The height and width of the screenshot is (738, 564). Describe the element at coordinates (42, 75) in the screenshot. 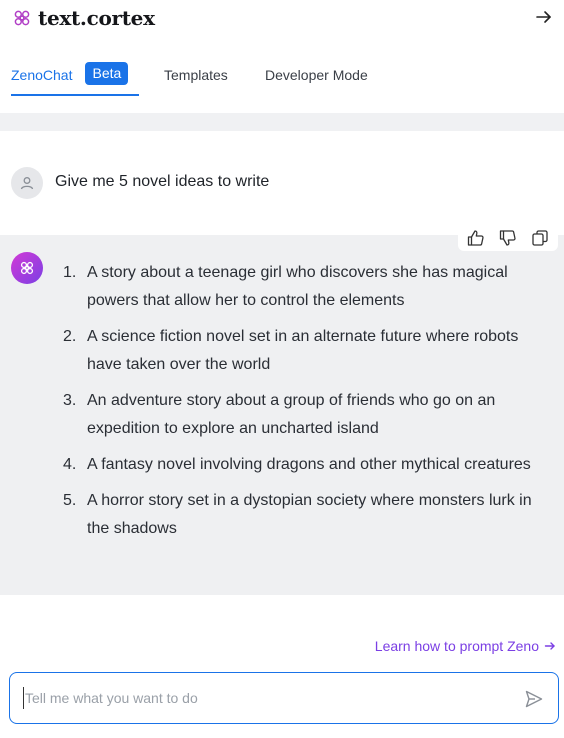

I see `tab-zenochat-label: ZenoChat` at that location.